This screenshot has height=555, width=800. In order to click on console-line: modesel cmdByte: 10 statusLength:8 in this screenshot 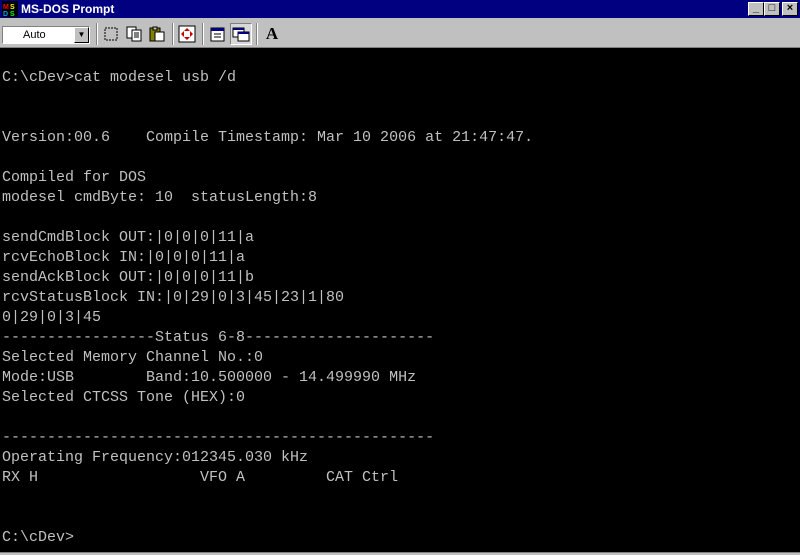, I will do `click(160, 197)`.